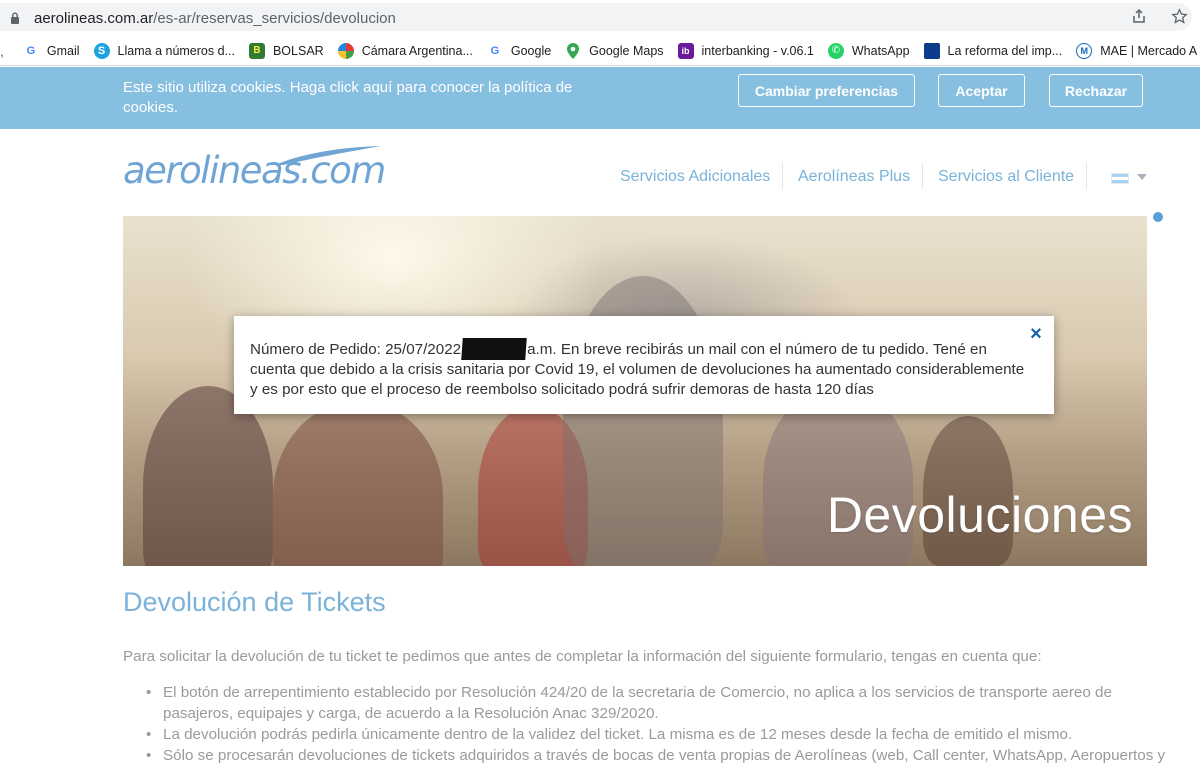  I want to click on bookmark-label: WhatsApp, so click(880, 50).